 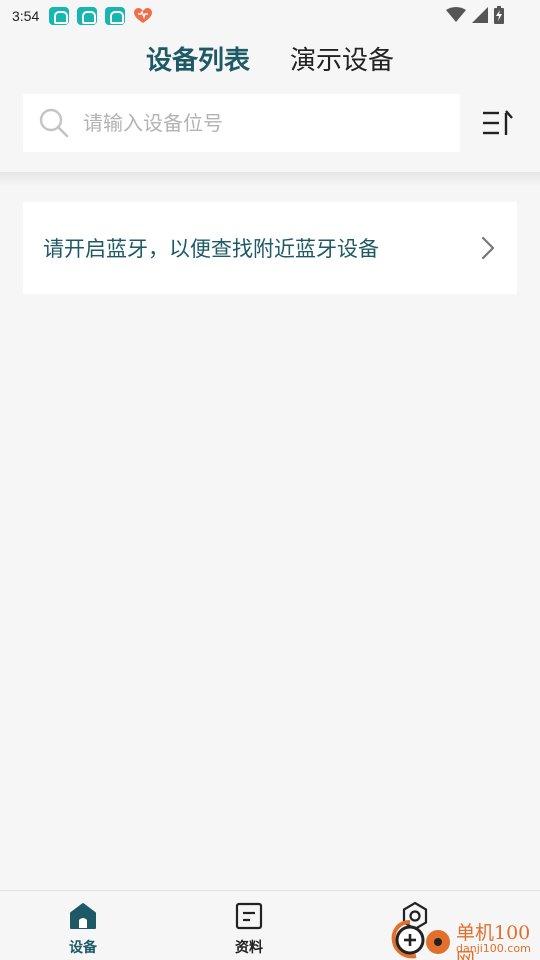 I want to click on nav-label: 资料, so click(x=249, y=948).